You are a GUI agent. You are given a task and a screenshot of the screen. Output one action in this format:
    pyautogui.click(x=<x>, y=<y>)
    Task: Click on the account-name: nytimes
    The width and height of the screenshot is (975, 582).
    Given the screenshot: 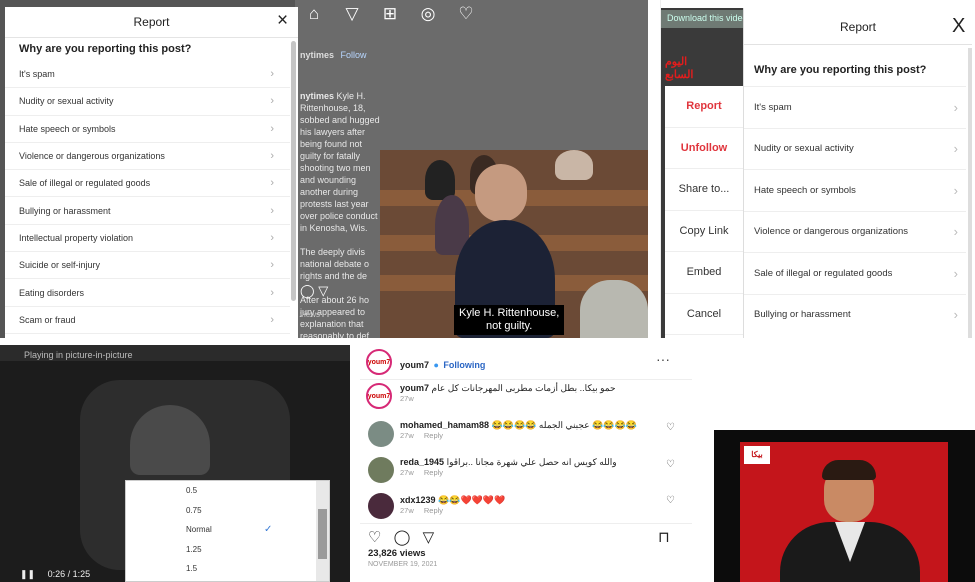 What is the action you would take?
    pyautogui.click(x=317, y=55)
    